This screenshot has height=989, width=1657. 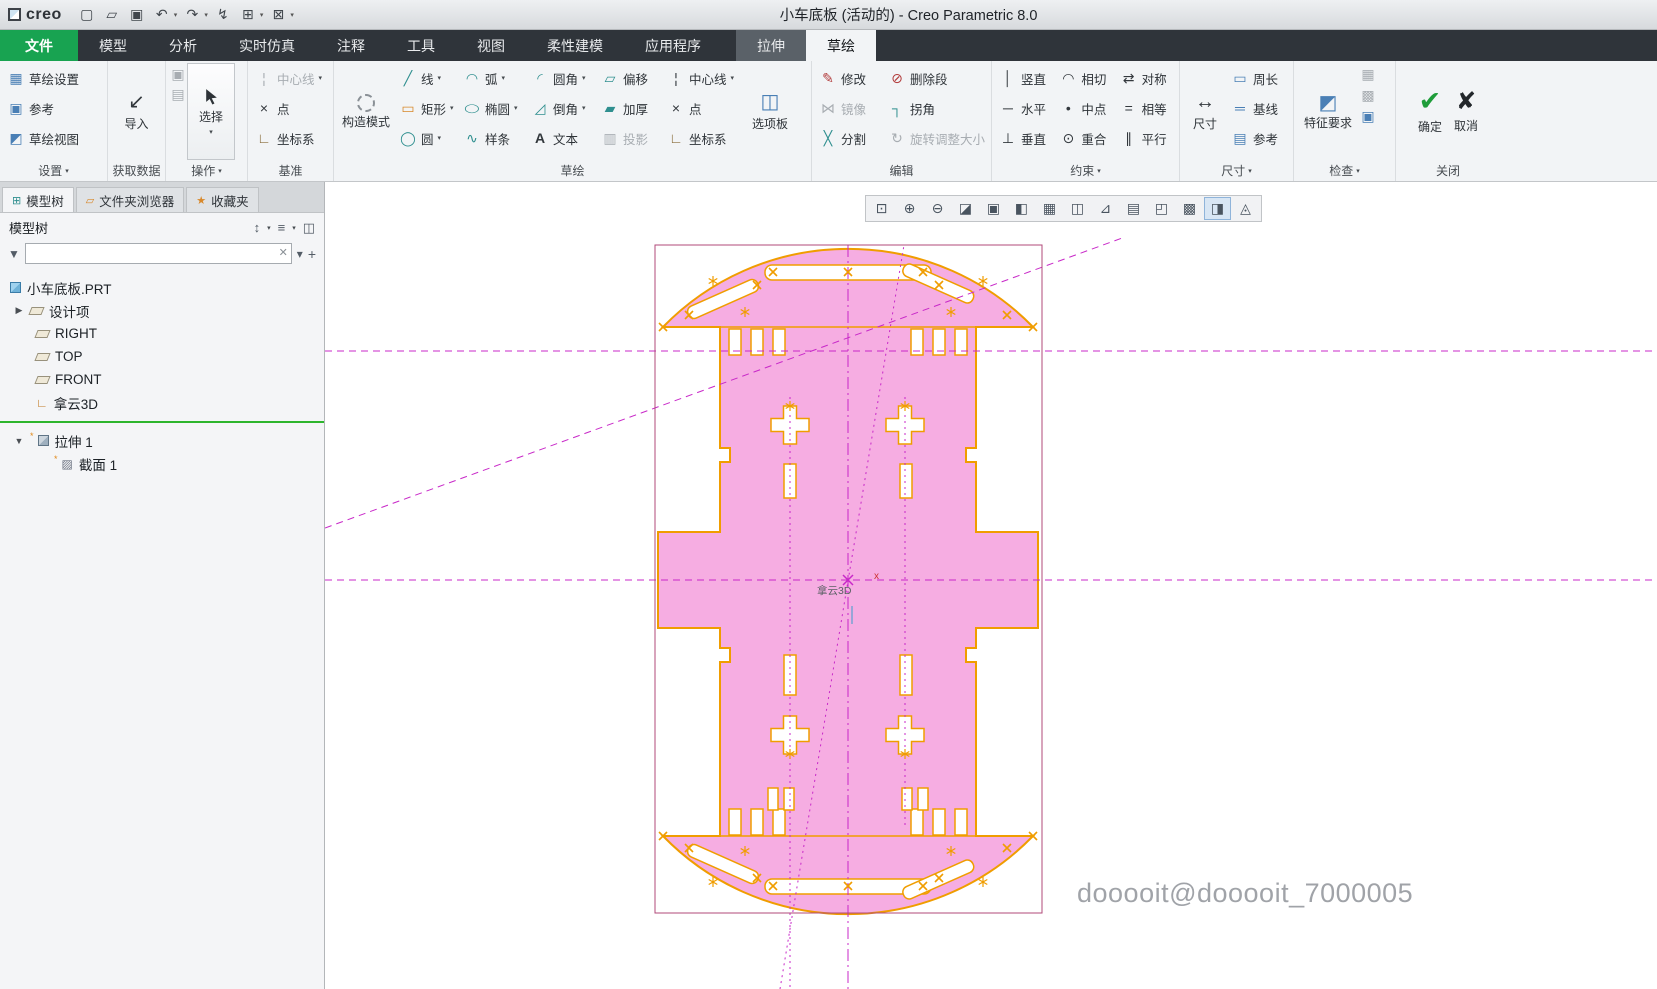 What do you see at coordinates (1205, 111) in the screenshot?
I see `dimension-button: ↔ 尺寸` at bounding box center [1205, 111].